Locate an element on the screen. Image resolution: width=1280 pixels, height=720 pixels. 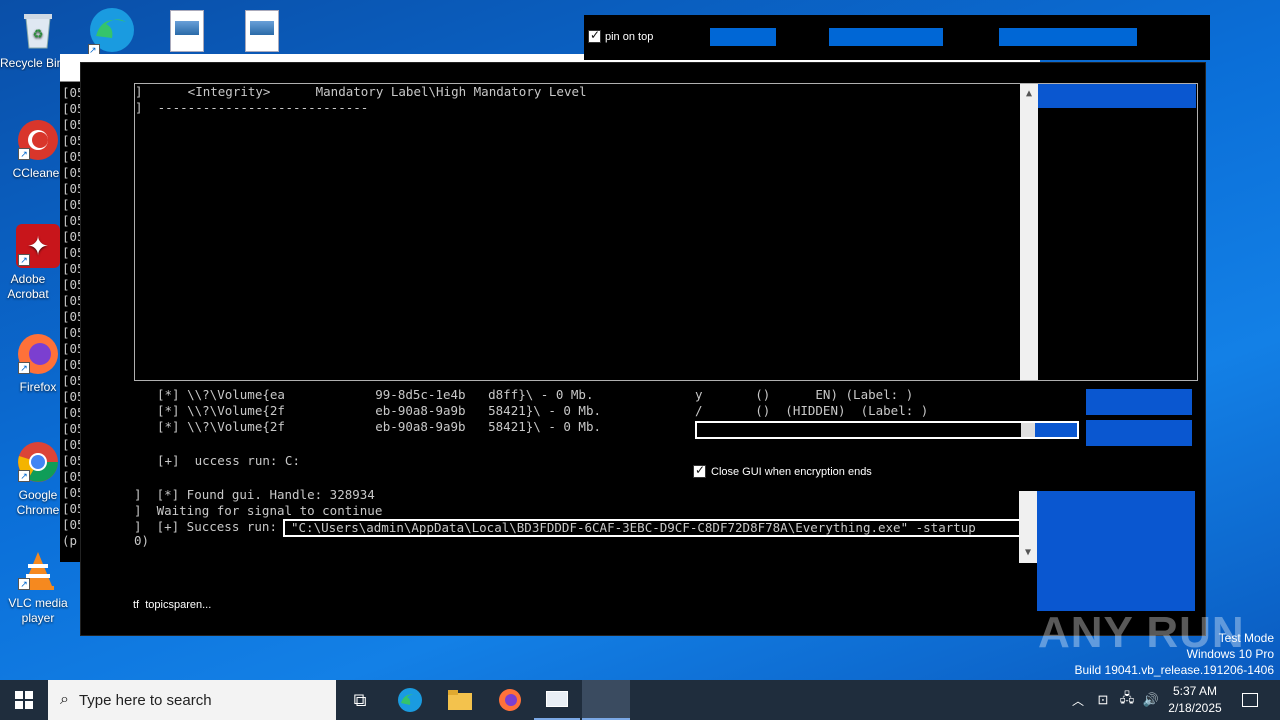
close-gui-checkbox-row: Close GUI when encryption ends is located at coordinates (782, 470).